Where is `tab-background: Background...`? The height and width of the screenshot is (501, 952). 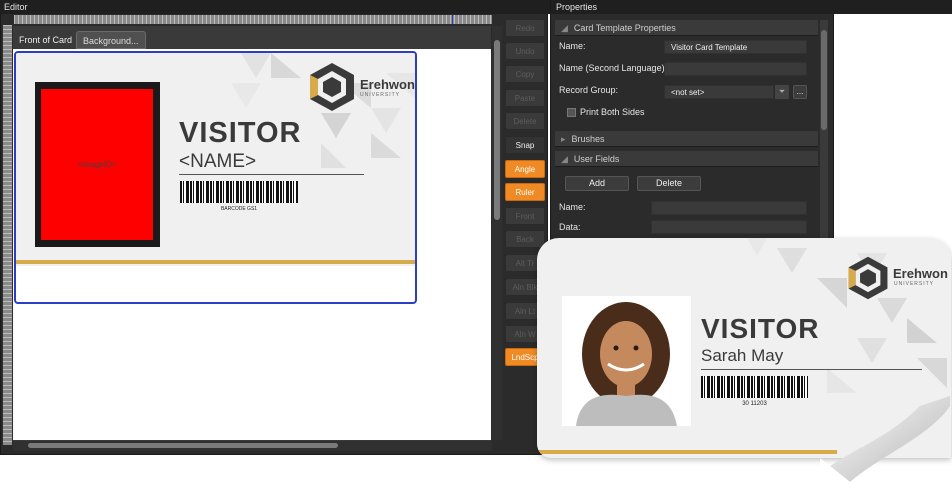 tab-background: Background... is located at coordinates (111, 40).